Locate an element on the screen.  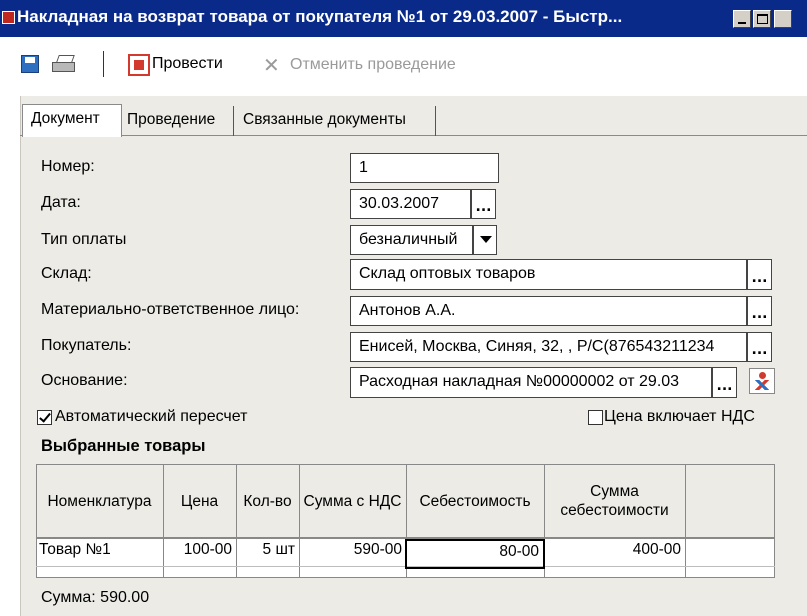
column-header-cost-sum: Сумма себестоимости is located at coordinates (614, 501).